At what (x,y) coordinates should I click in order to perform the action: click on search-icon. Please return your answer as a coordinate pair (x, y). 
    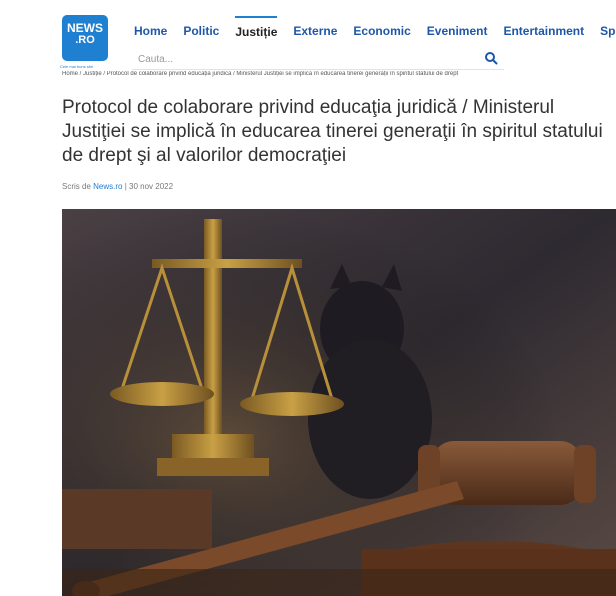
    Looking at the image, I should click on (491, 58).